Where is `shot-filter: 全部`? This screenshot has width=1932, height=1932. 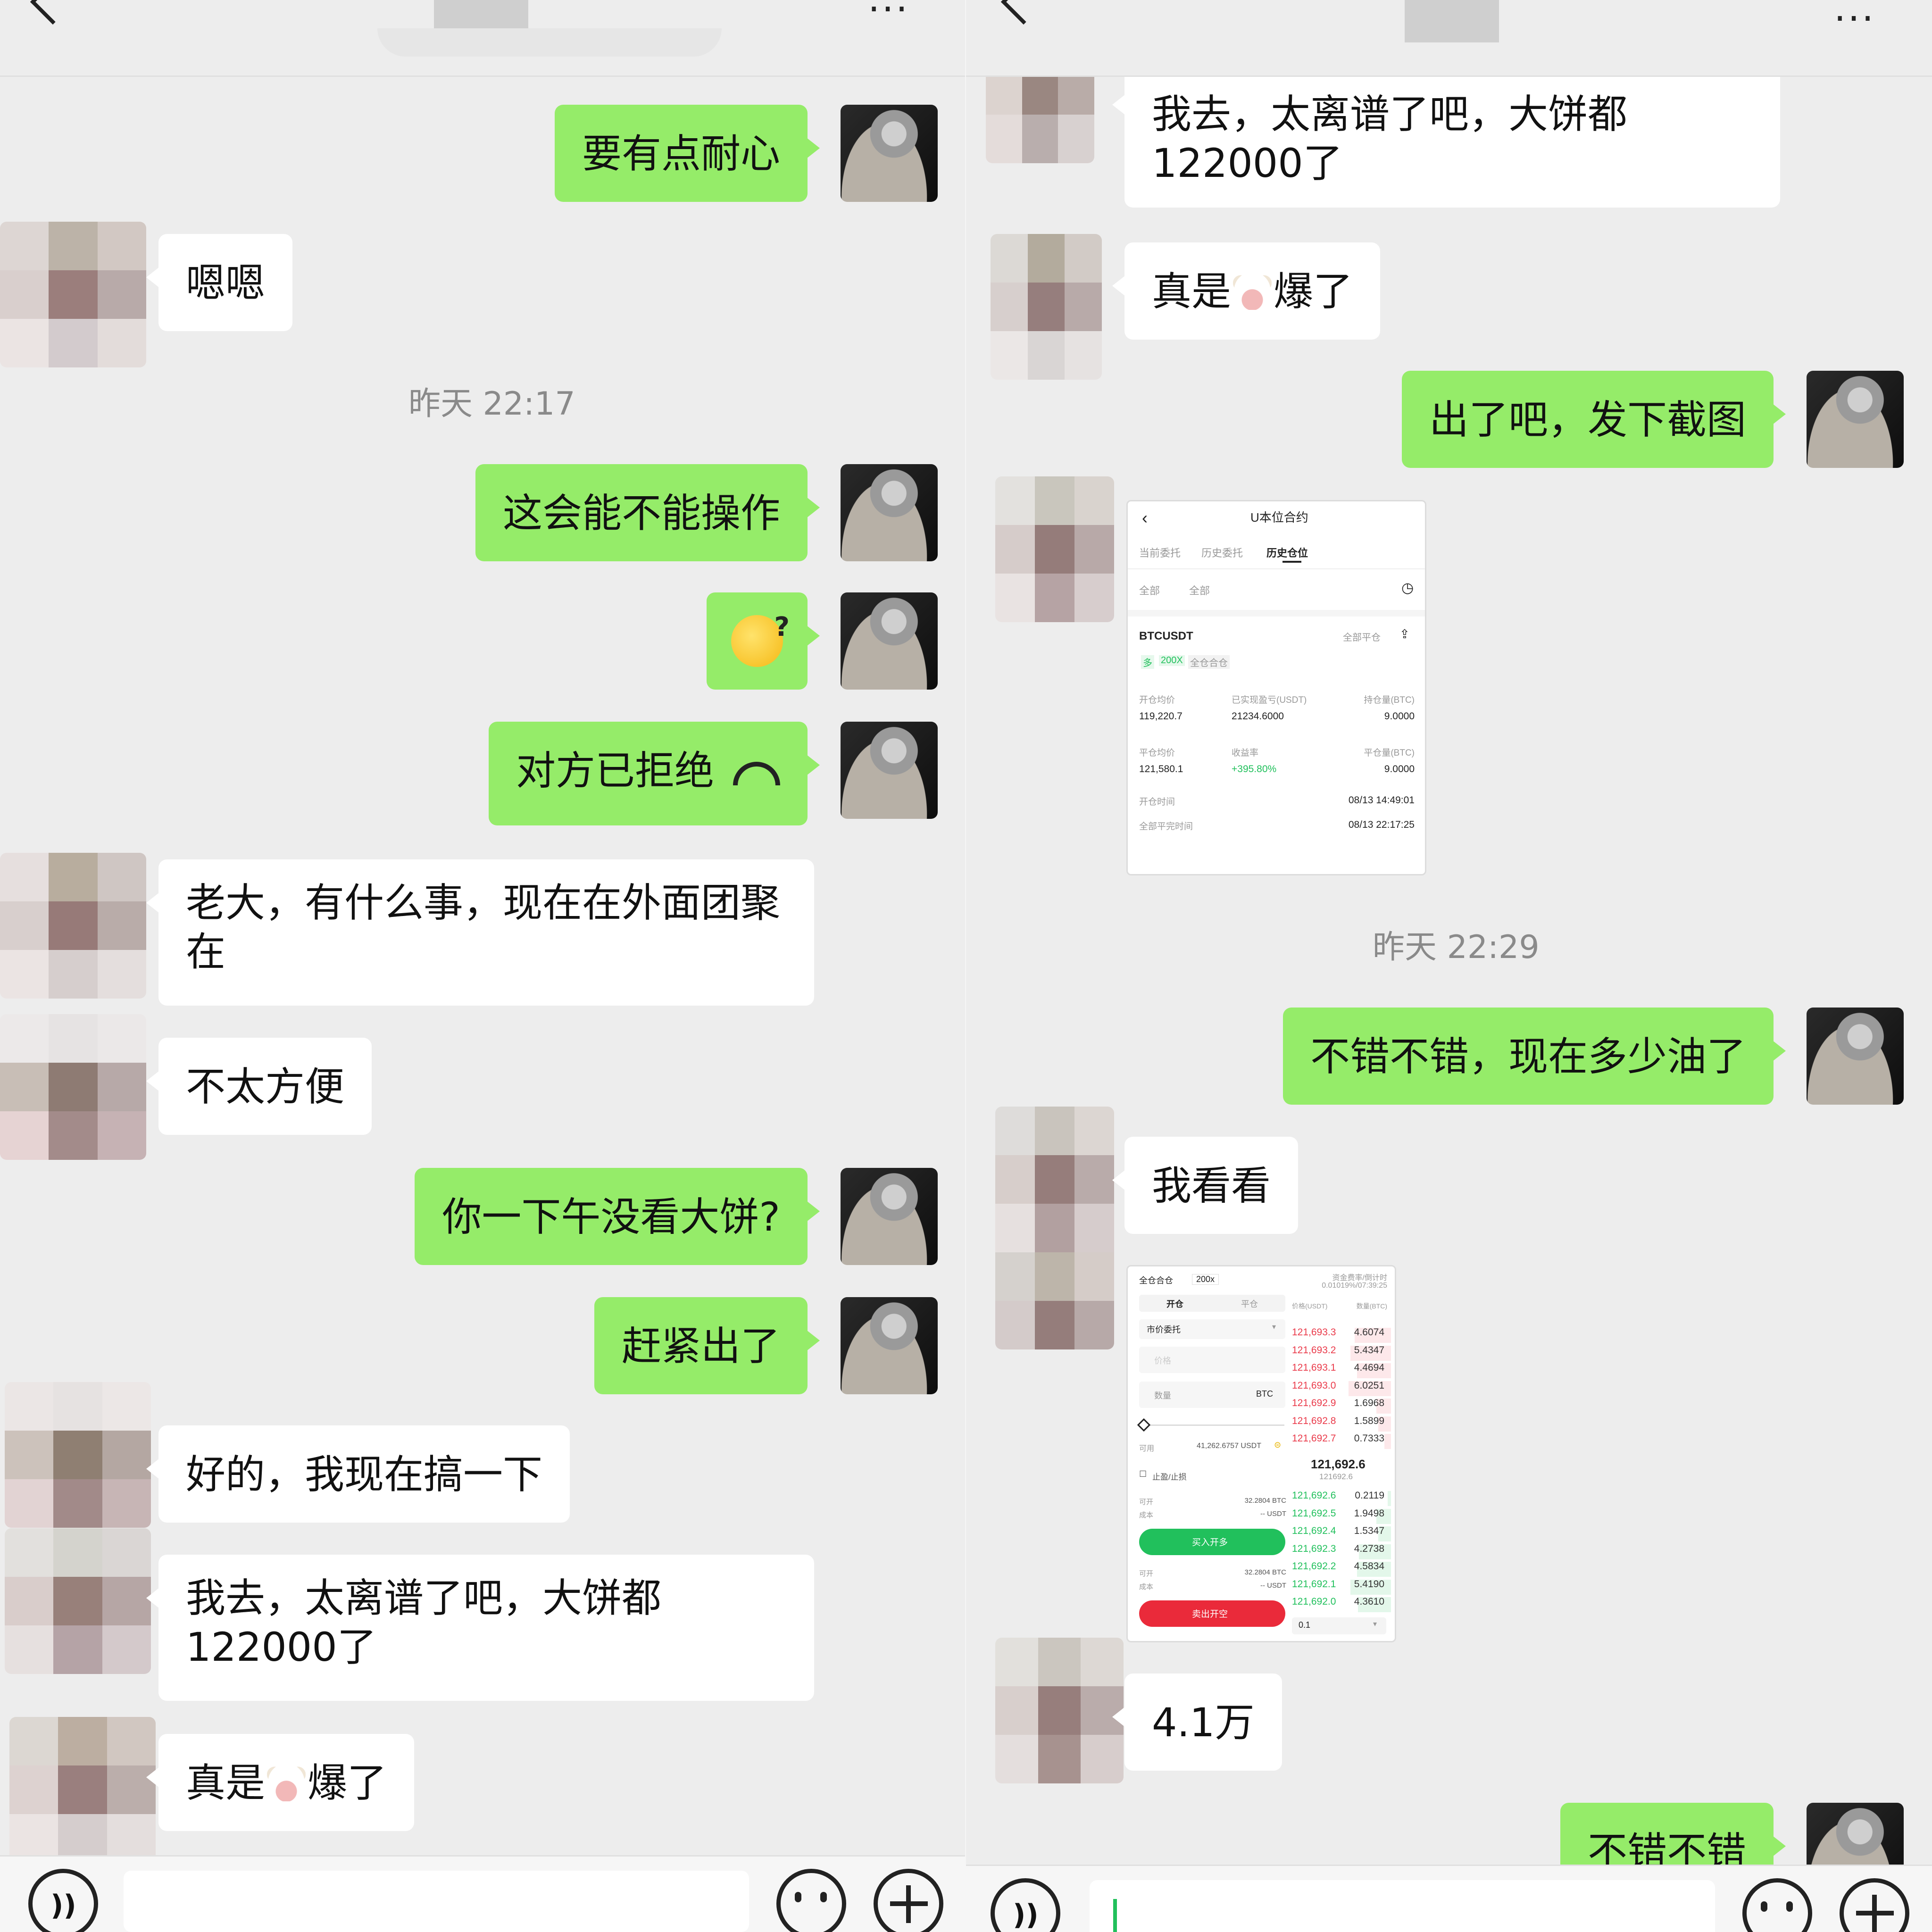 shot-filter: 全部 is located at coordinates (1199, 591).